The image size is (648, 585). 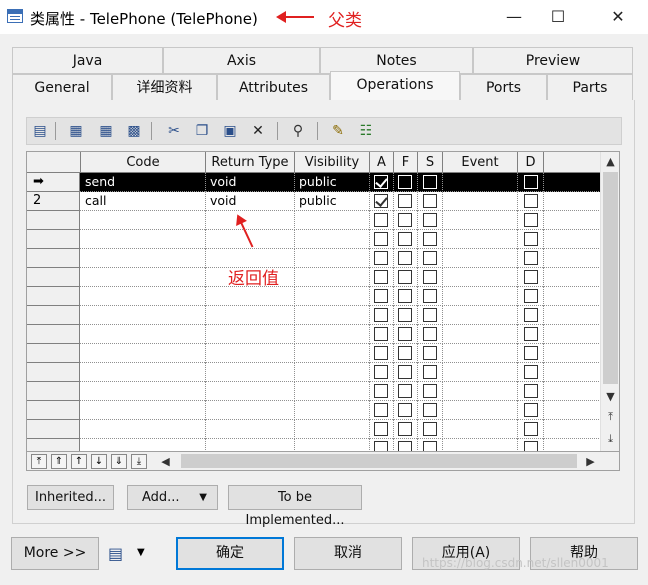 What do you see at coordinates (503, 87) in the screenshot?
I see `tab-ports: Ports` at bounding box center [503, 87].